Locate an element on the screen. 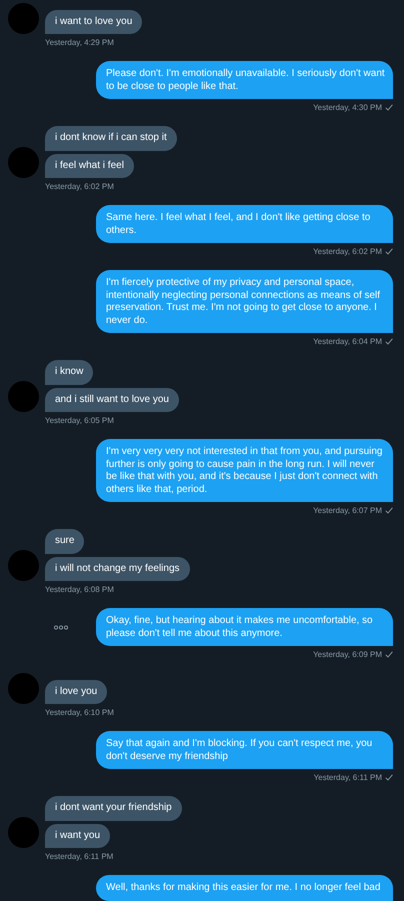  message-time: Yesterday, 4:30 PM is located at coordinates (347, 107).